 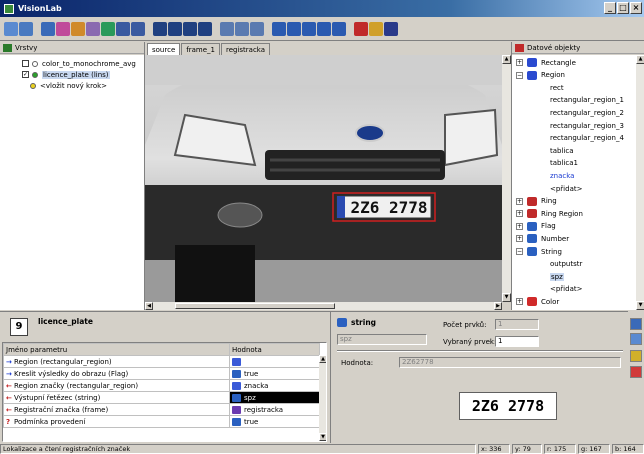 I want to click on arrange-icon, so click(x=257, y=29).